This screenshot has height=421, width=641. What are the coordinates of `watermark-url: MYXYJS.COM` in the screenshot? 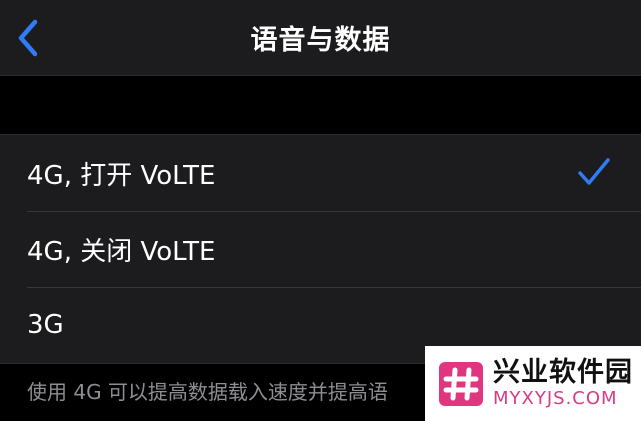 It's located at (555, 398).